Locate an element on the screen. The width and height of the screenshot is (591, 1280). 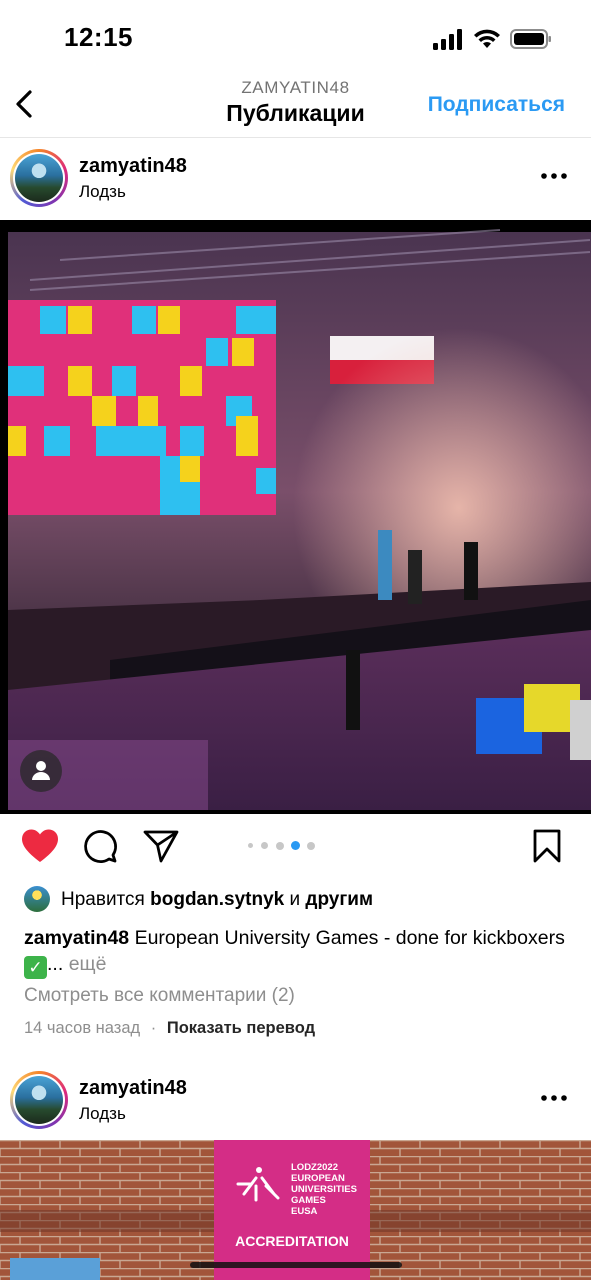
banner-line5: EUSA is located at coordinates (304, 1211).